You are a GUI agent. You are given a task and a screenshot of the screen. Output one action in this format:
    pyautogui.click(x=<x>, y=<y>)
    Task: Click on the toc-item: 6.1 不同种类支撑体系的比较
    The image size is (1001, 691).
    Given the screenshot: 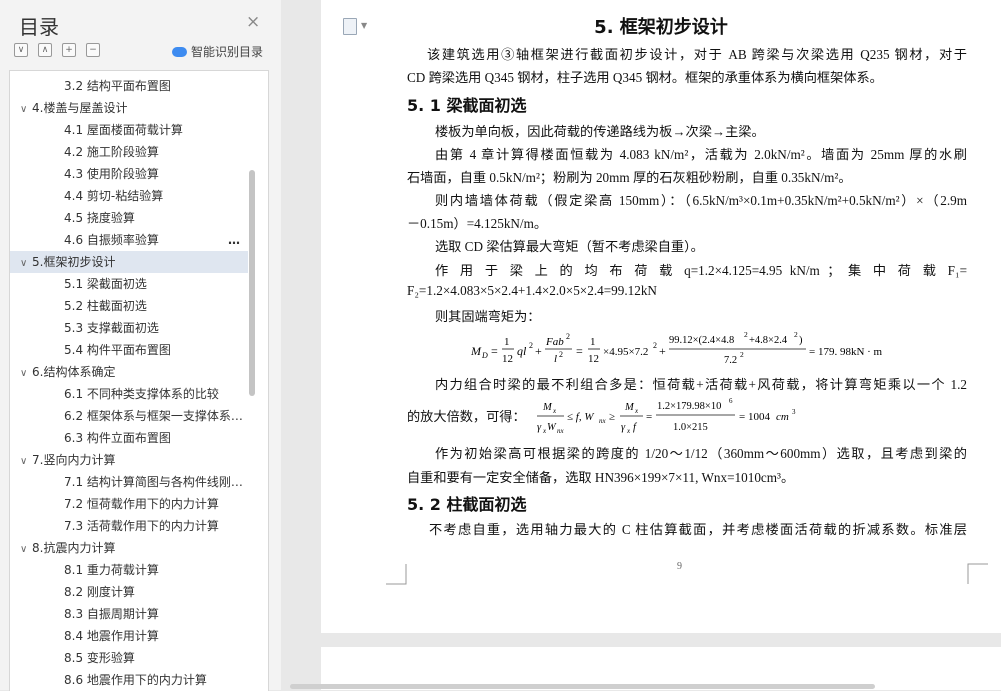 What is the action you would take?
    pyautogui.click(x=129, y=394)
    